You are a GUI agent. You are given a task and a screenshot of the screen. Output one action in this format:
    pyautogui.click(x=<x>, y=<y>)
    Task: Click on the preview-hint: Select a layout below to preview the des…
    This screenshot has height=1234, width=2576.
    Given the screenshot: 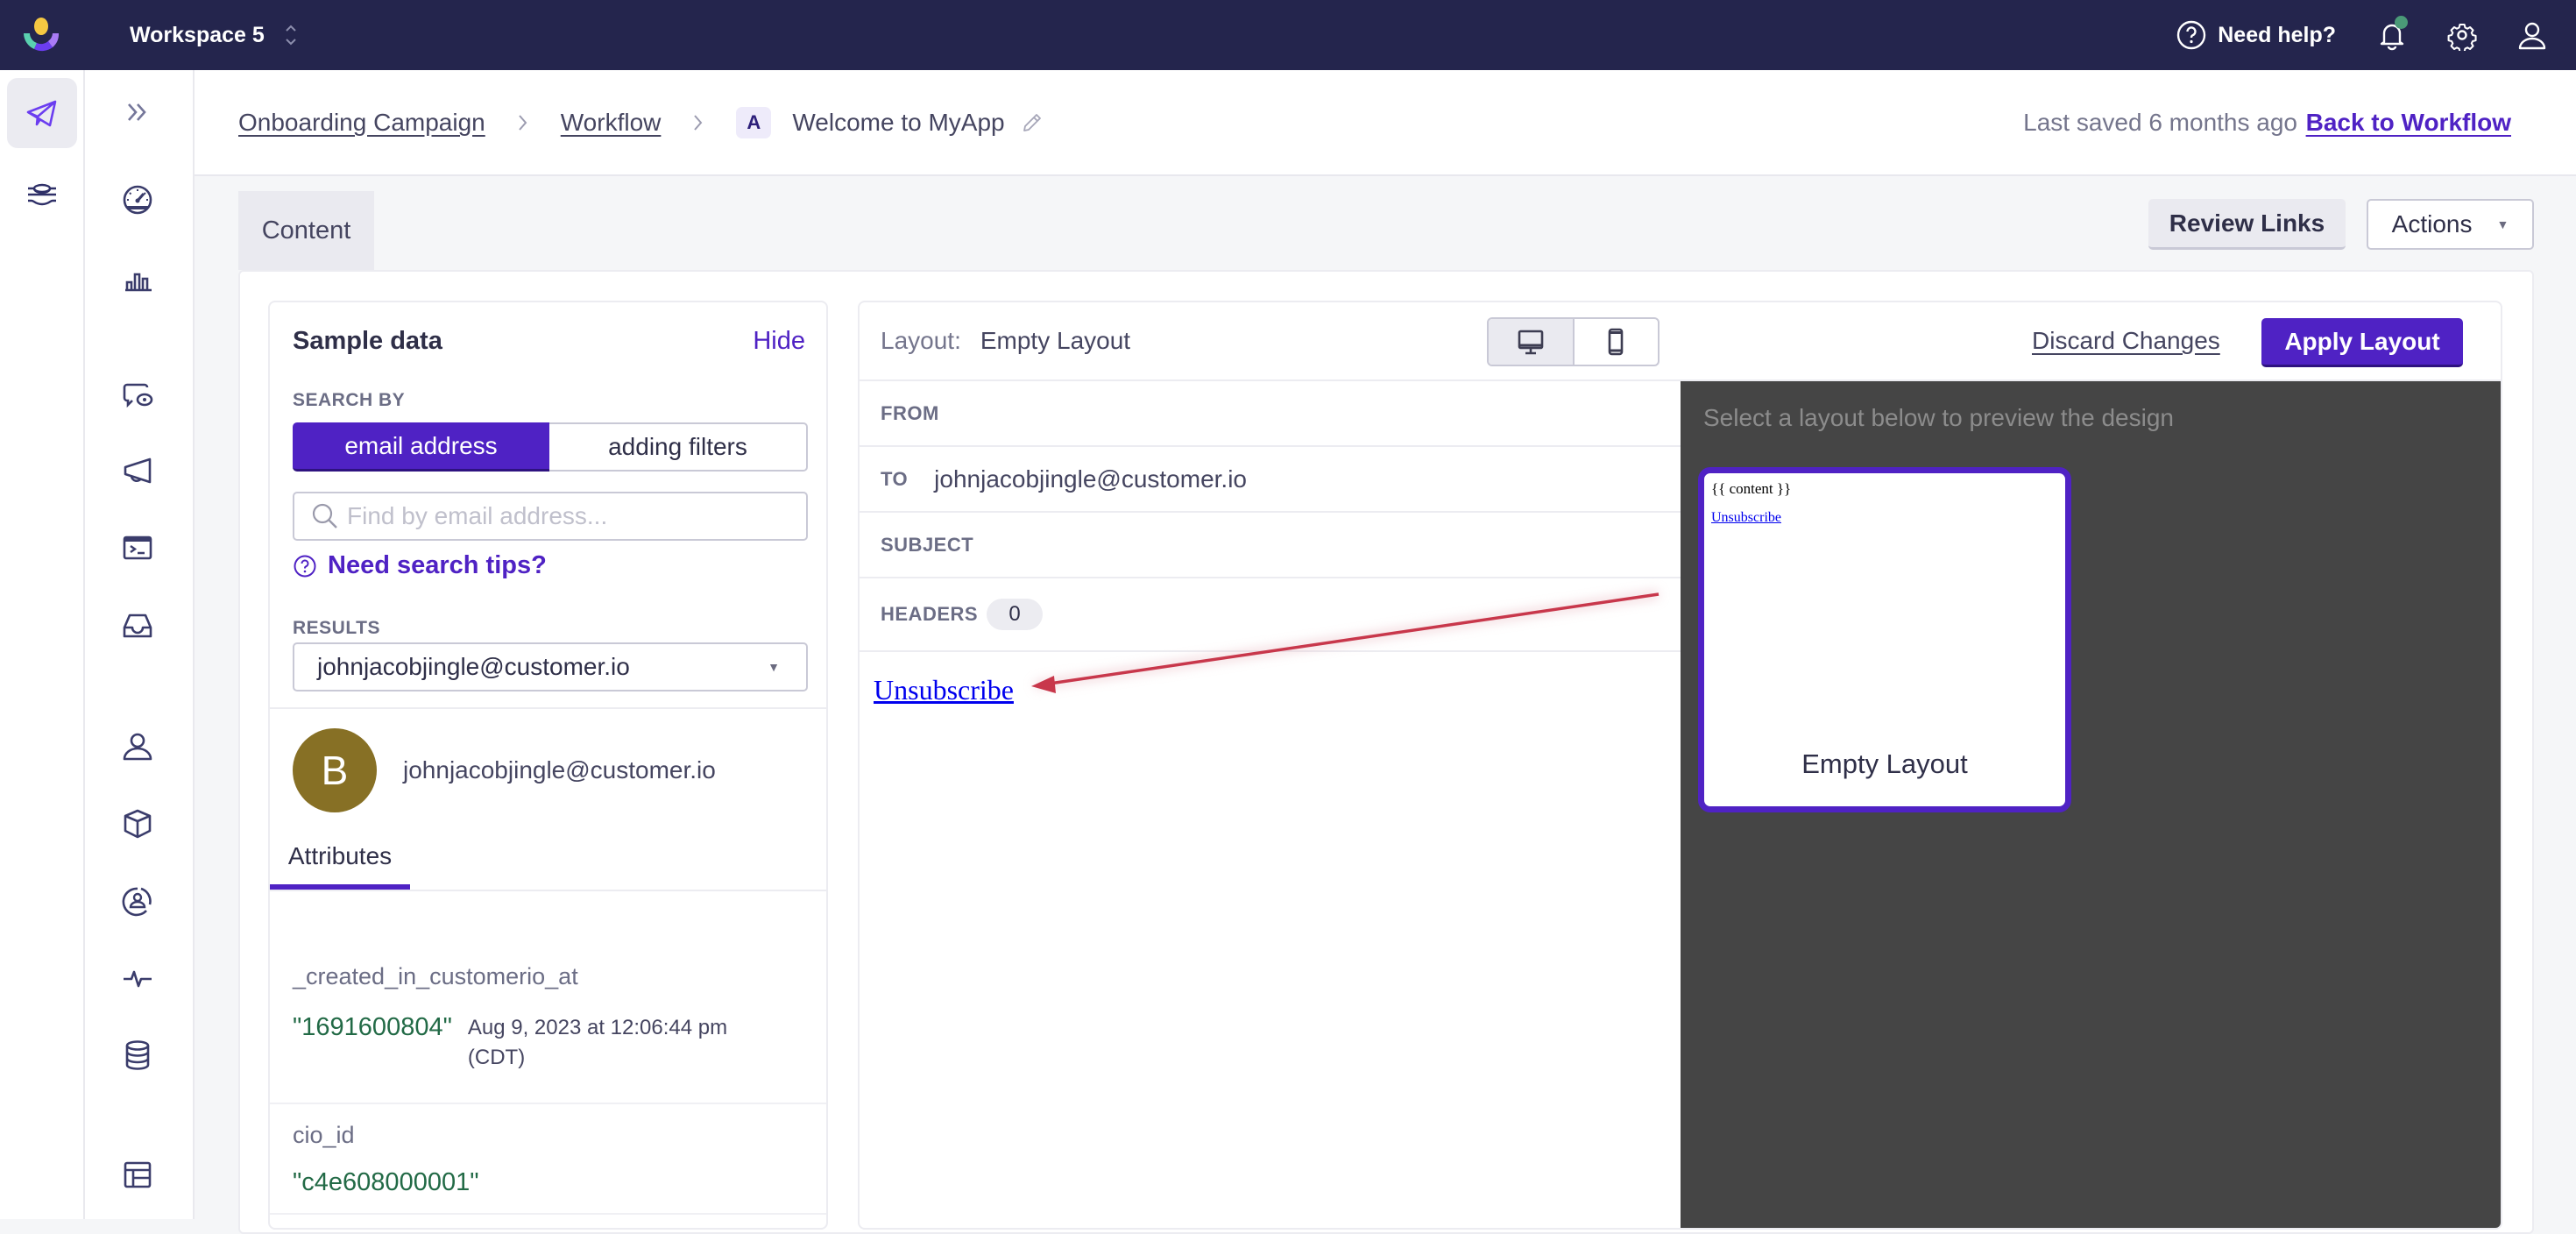 What is the action you would take?
    pyautogui.click(x=1938, y=418)
    